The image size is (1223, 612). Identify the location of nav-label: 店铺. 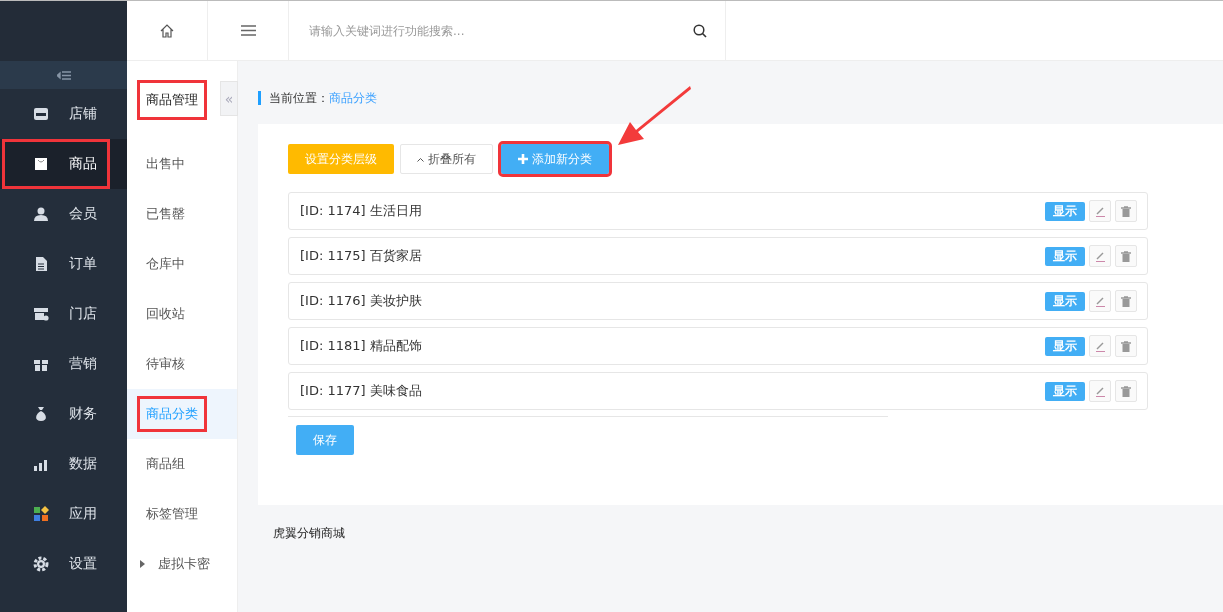
(83, 114).